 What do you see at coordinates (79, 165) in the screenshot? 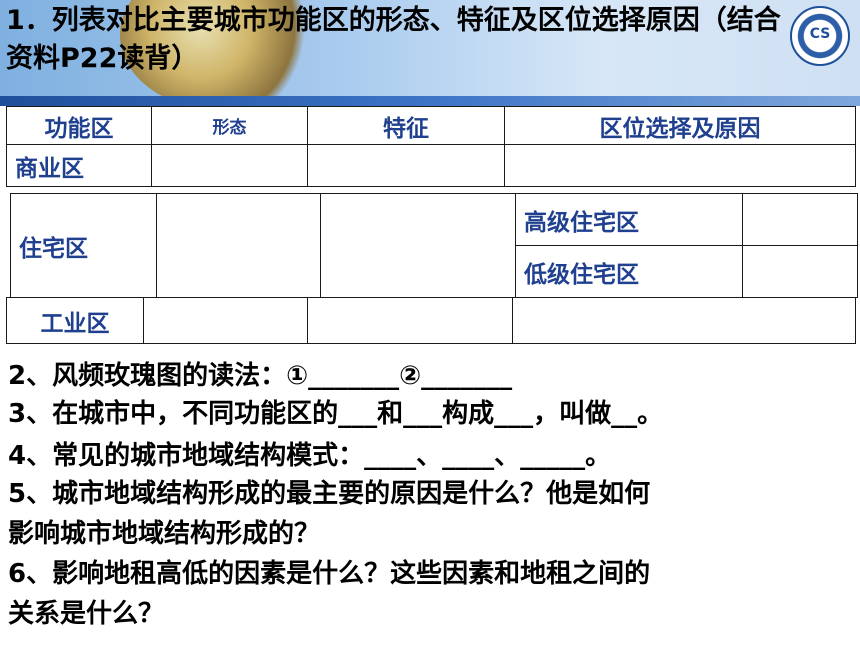
I see `row-label-commercial: 商业区` at bounding box center [79, 165].